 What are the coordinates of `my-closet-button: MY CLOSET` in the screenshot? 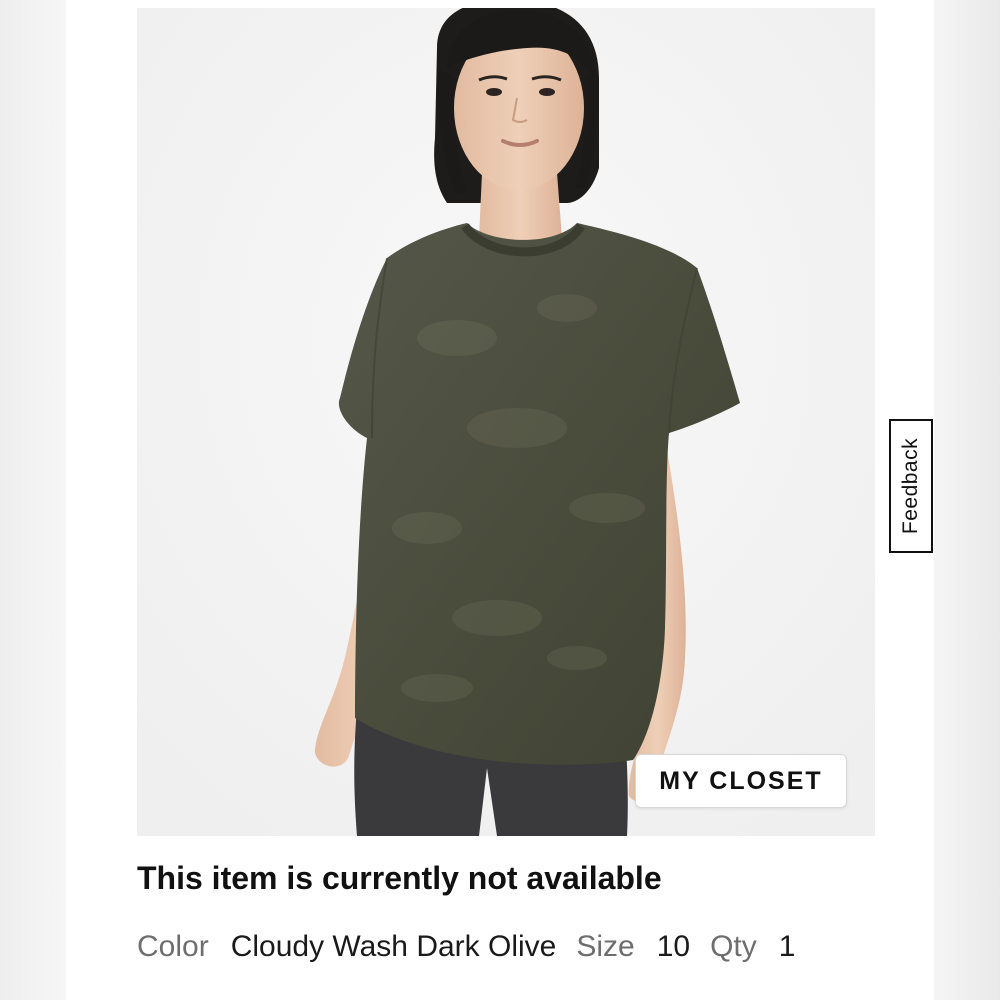 It's located at (741, 781).